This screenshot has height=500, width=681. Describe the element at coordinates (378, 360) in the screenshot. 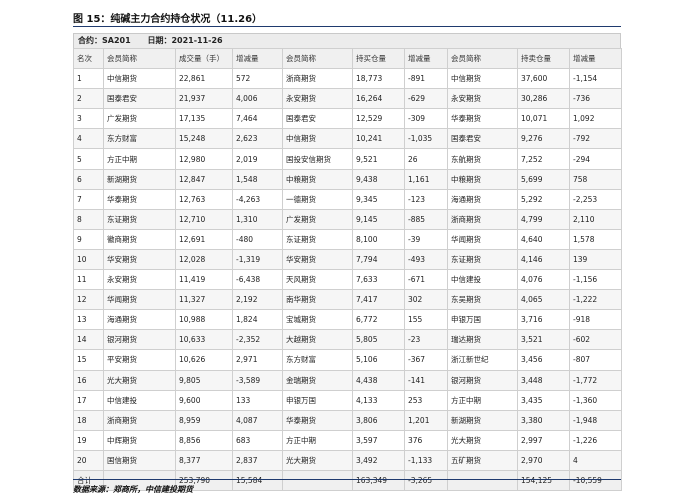

I see `cell-long-position: 5,106` at that location.